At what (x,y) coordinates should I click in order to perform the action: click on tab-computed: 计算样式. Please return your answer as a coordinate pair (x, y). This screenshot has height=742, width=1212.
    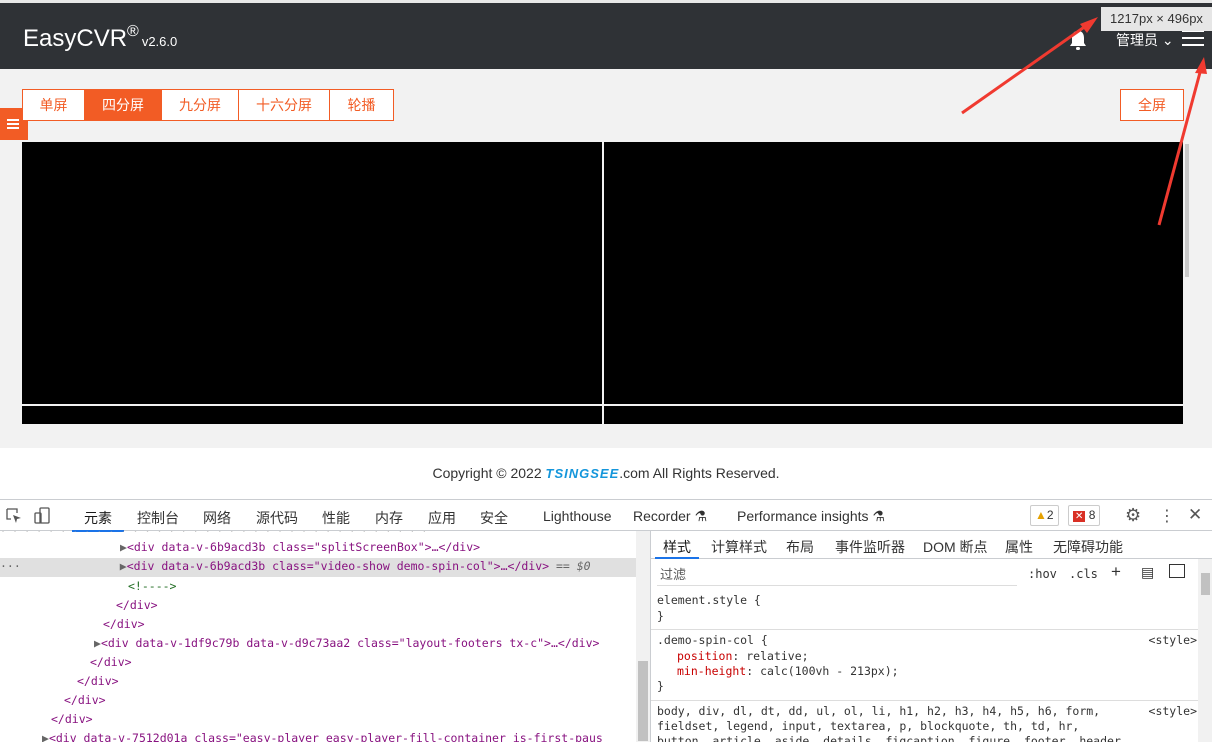
    Looking at the image, I should click on (739, 547).